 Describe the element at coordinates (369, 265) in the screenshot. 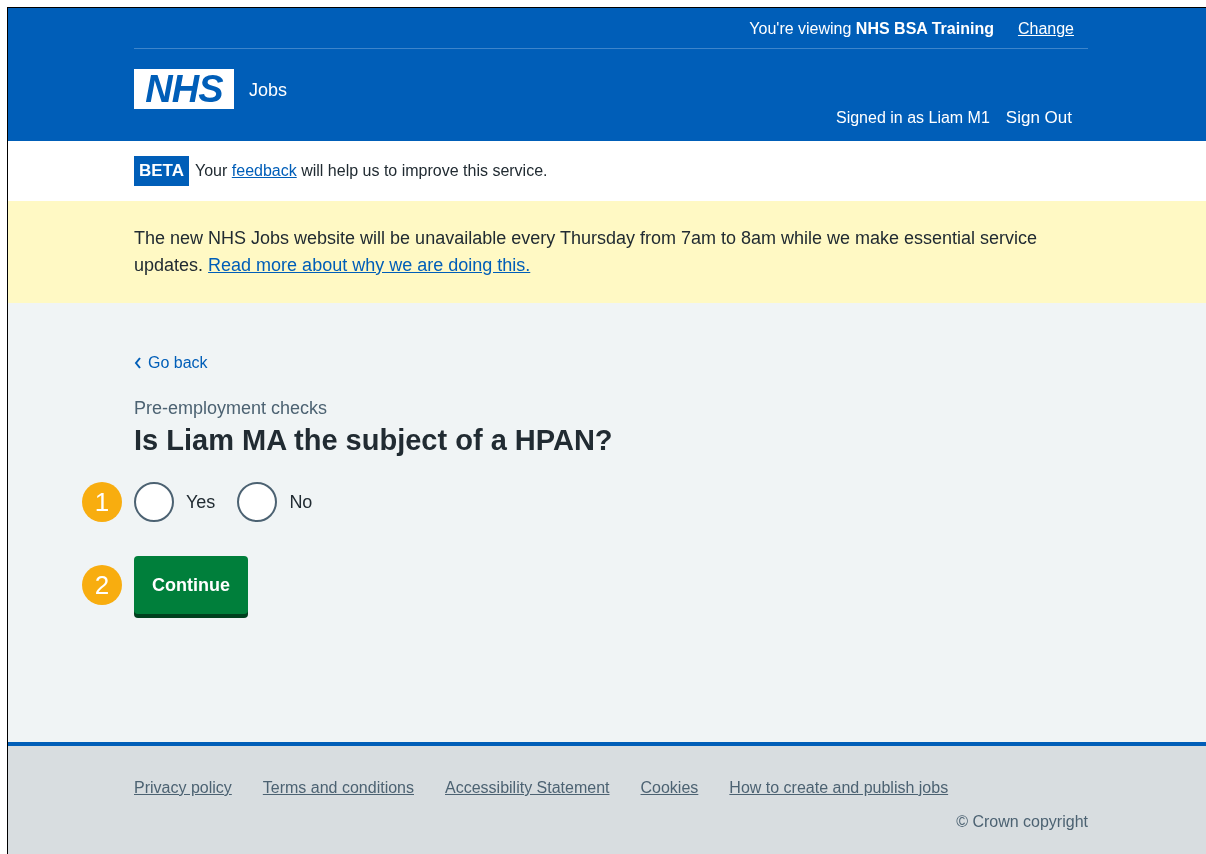

I see `read-more-link: Read more about why we are doing this.` at that location.